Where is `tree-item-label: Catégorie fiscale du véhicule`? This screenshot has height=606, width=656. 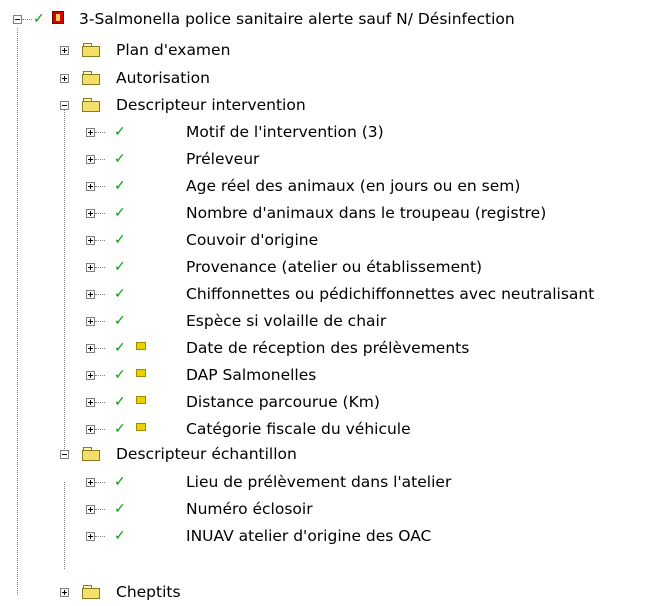
tree-item-label: Catégorie fiscale du véhicule is located at coordinates (298, 429).